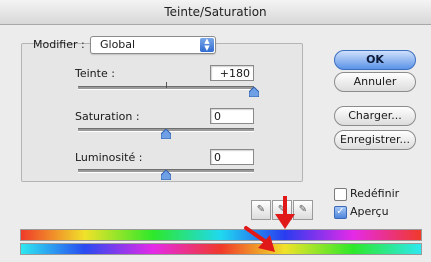  What do you see at coordinates (221, 235) in the screenshot?
I see `input-color-bar` at bounding box center [221, 235].